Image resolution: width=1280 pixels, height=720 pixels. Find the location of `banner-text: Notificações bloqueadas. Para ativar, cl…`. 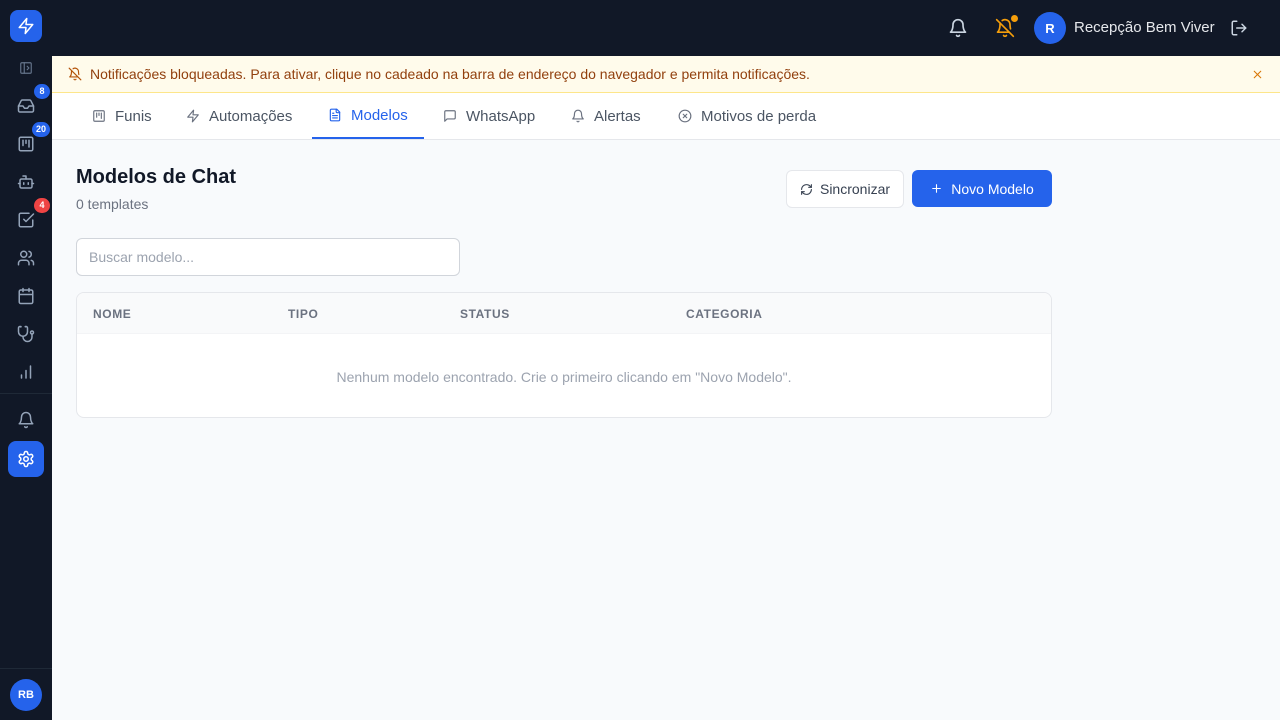

banner-text: Notificações bloqueadas. Para ativar, cl… is located at coordinates (450, 74).